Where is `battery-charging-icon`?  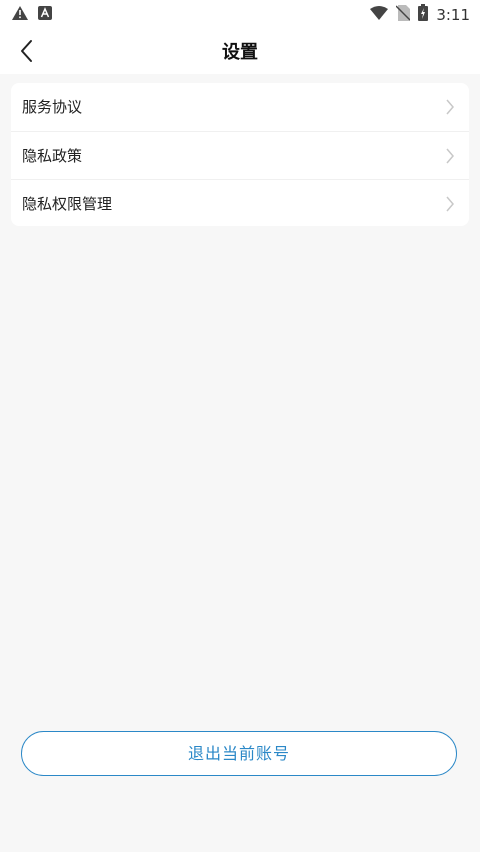
battery-charging-icon is located at coordinates (423, 14).